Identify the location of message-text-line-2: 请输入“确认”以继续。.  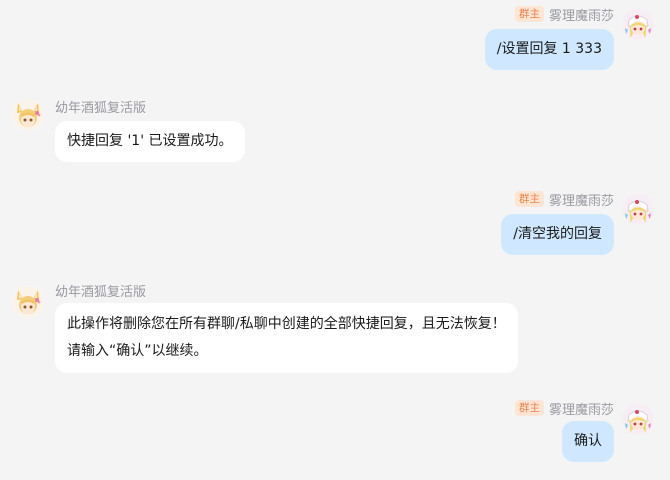
(137, 351).